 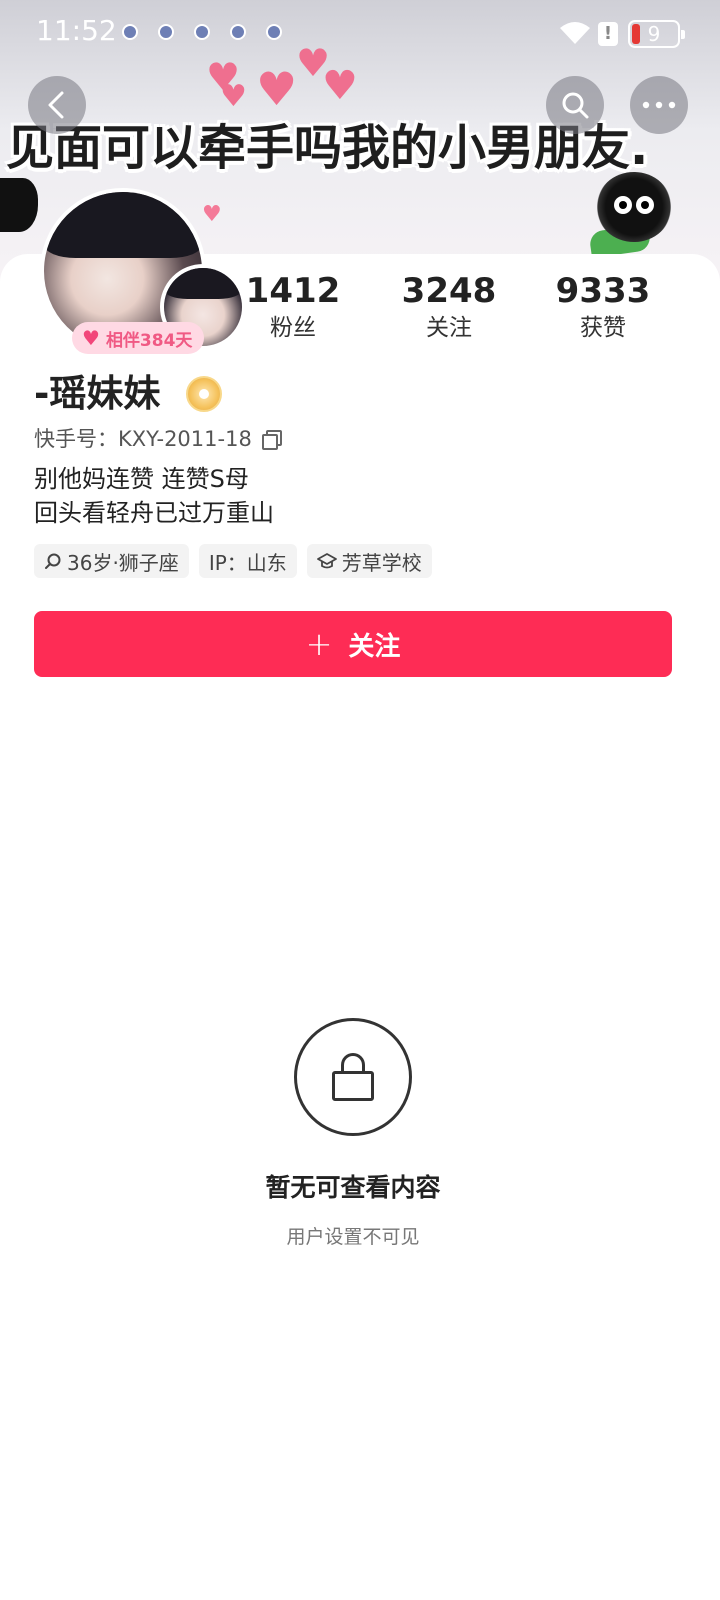 What do you see at coordinates (319, 644) in the screenshot?
I see `plus-icon: +` at bounding box center [319, 644].